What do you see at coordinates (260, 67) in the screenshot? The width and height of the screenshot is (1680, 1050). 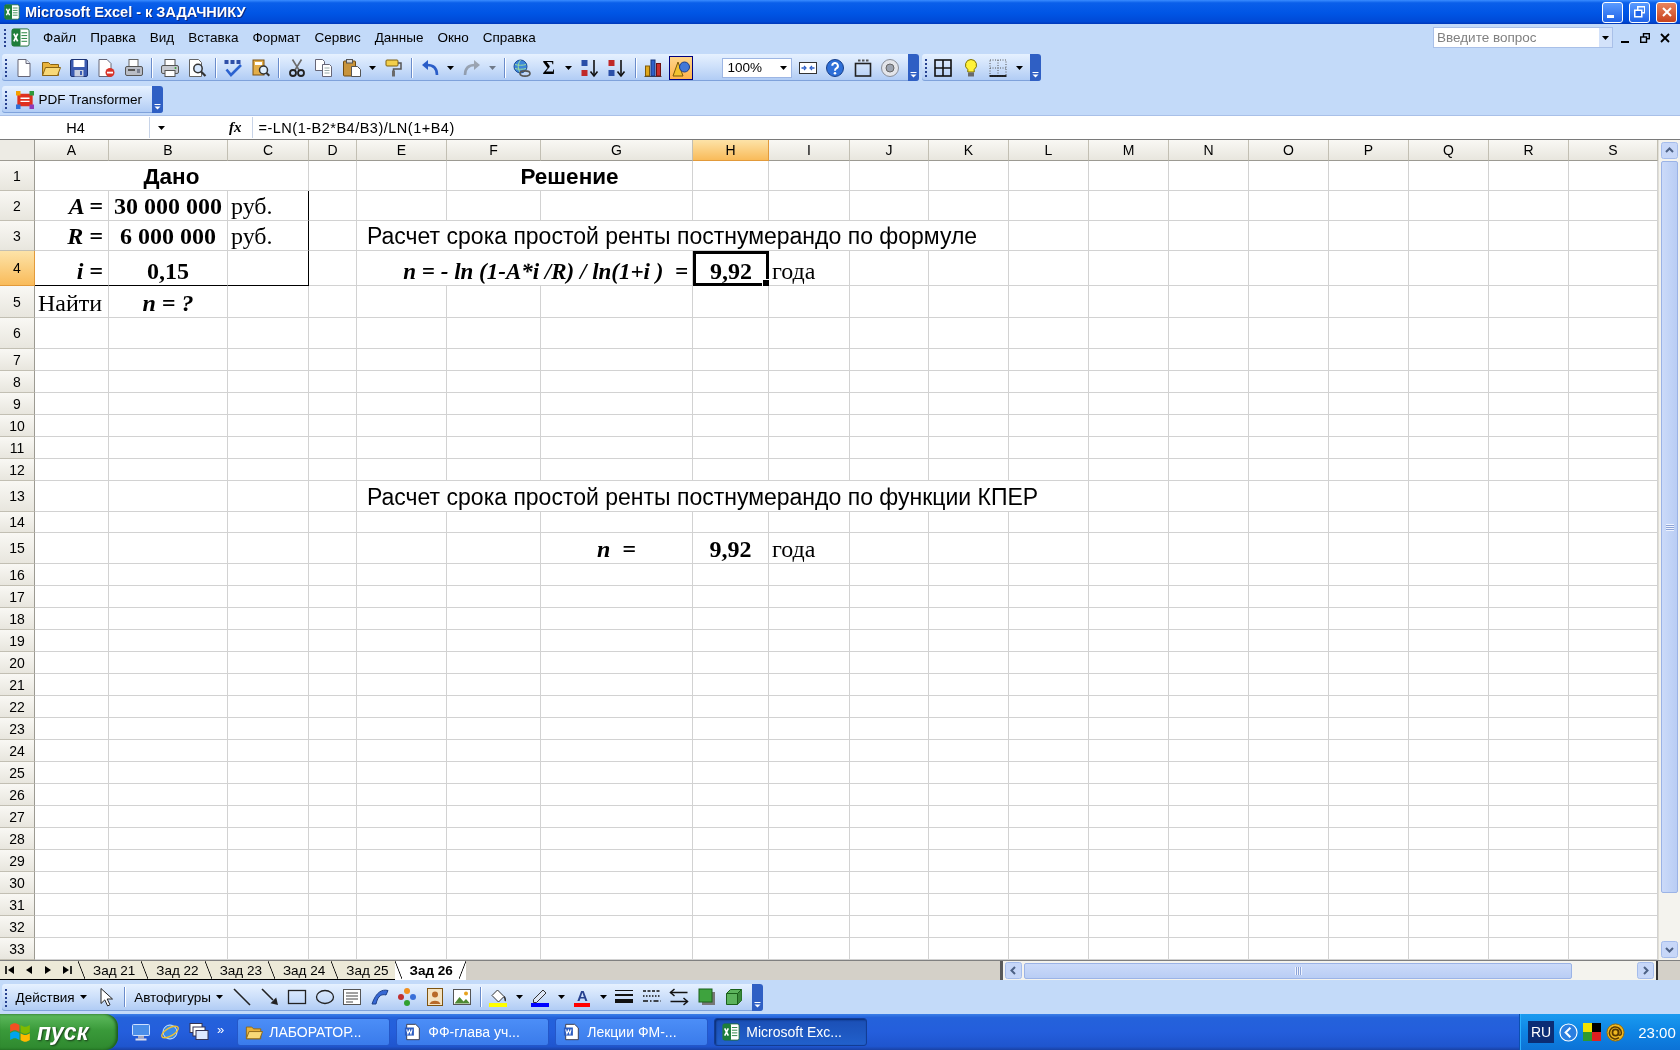 I see `book-magnifier-icon` at bounding box center [260, 67].